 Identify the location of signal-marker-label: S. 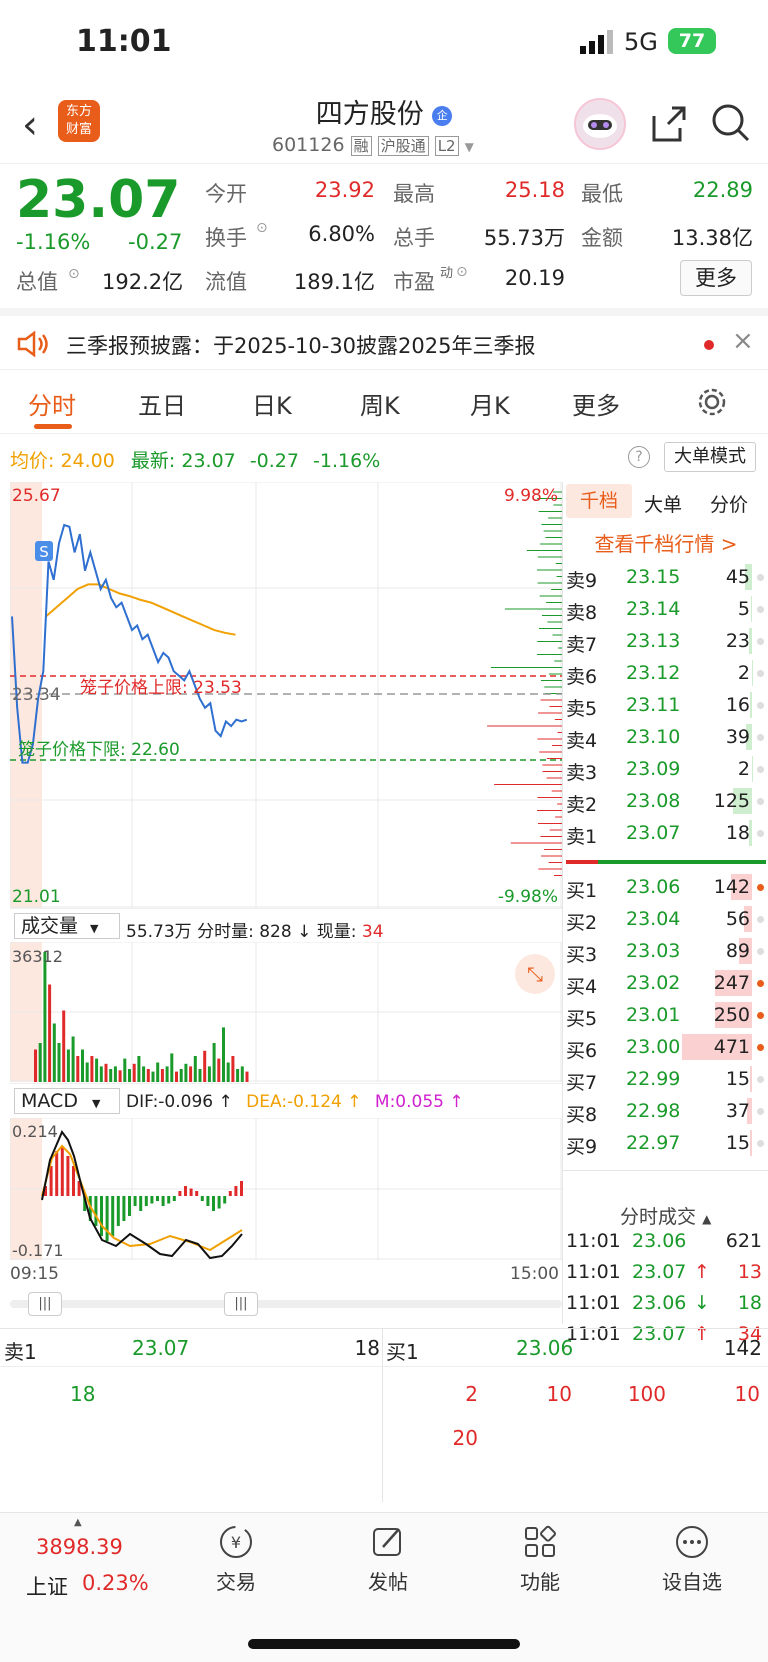
(44, 552).